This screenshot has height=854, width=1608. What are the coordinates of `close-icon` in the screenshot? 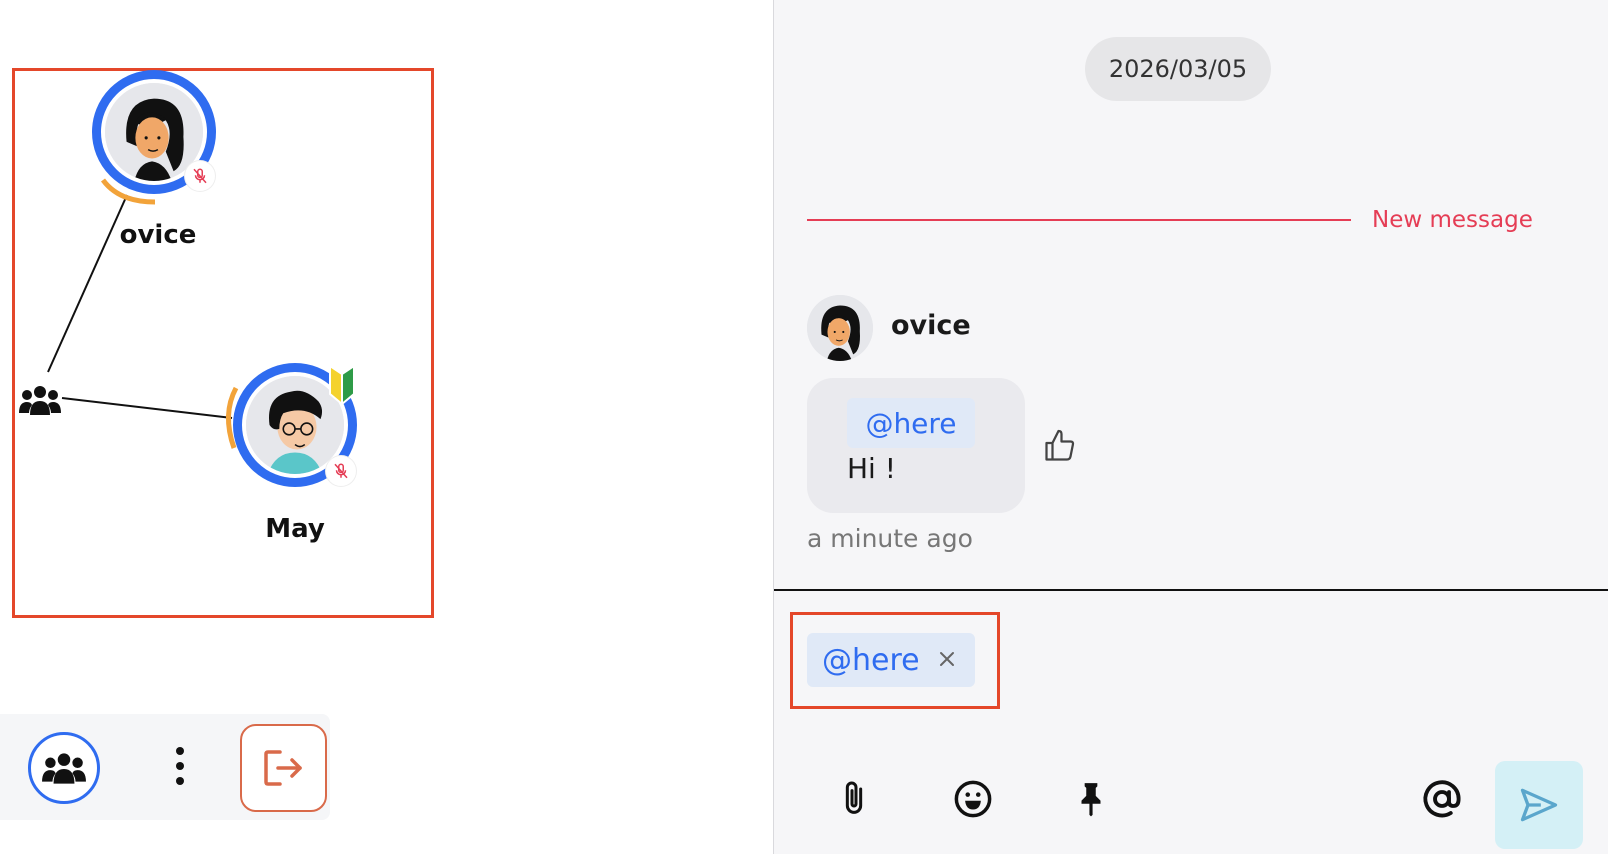 It's located at (947, 659).